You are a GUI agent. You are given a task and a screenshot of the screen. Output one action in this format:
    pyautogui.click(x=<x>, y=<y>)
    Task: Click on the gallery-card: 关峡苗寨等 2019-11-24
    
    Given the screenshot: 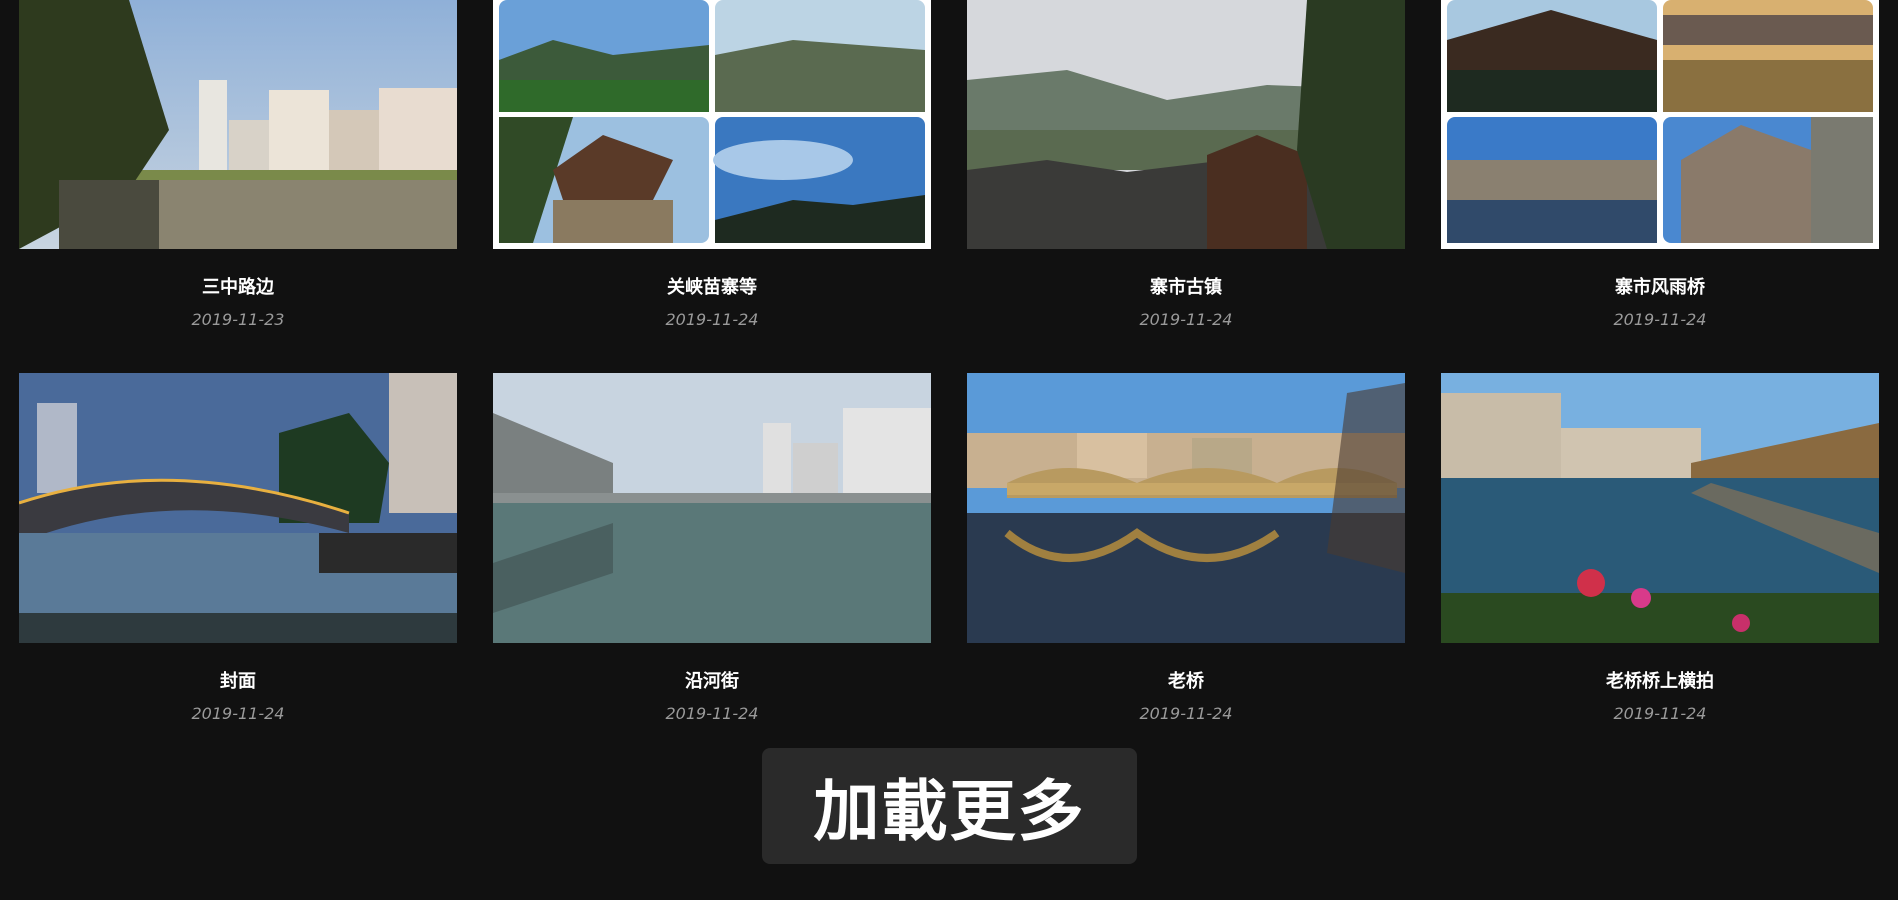 What is the action you would take?
    pyautogui.click(x=712, y=165)
    